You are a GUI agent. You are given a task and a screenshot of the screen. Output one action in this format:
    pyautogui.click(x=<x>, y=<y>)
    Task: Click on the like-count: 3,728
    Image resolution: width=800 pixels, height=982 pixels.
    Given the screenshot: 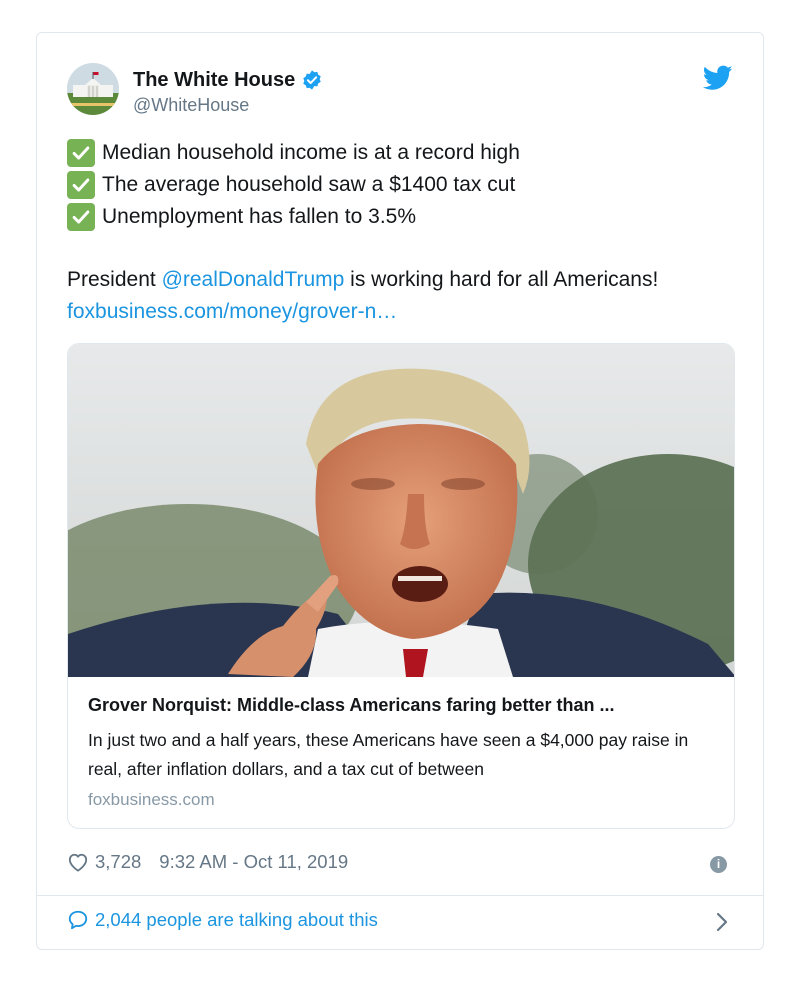 What is the action you would take?
    pyautogui.click(x=118, y=862)
    